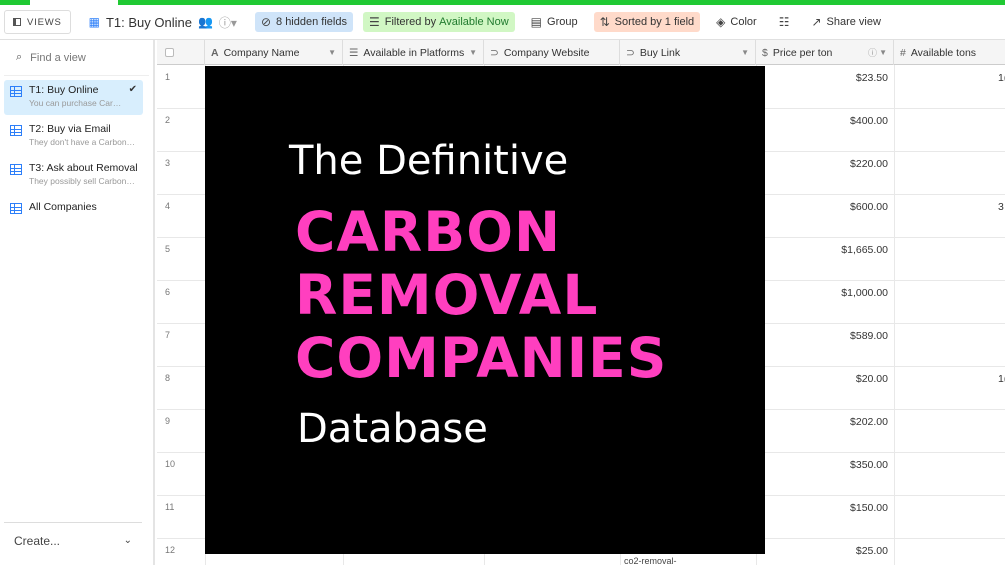 The width and height of the screenshot is (1005, 565). I want to click on price-cell: $589.00, so click(824, 336).